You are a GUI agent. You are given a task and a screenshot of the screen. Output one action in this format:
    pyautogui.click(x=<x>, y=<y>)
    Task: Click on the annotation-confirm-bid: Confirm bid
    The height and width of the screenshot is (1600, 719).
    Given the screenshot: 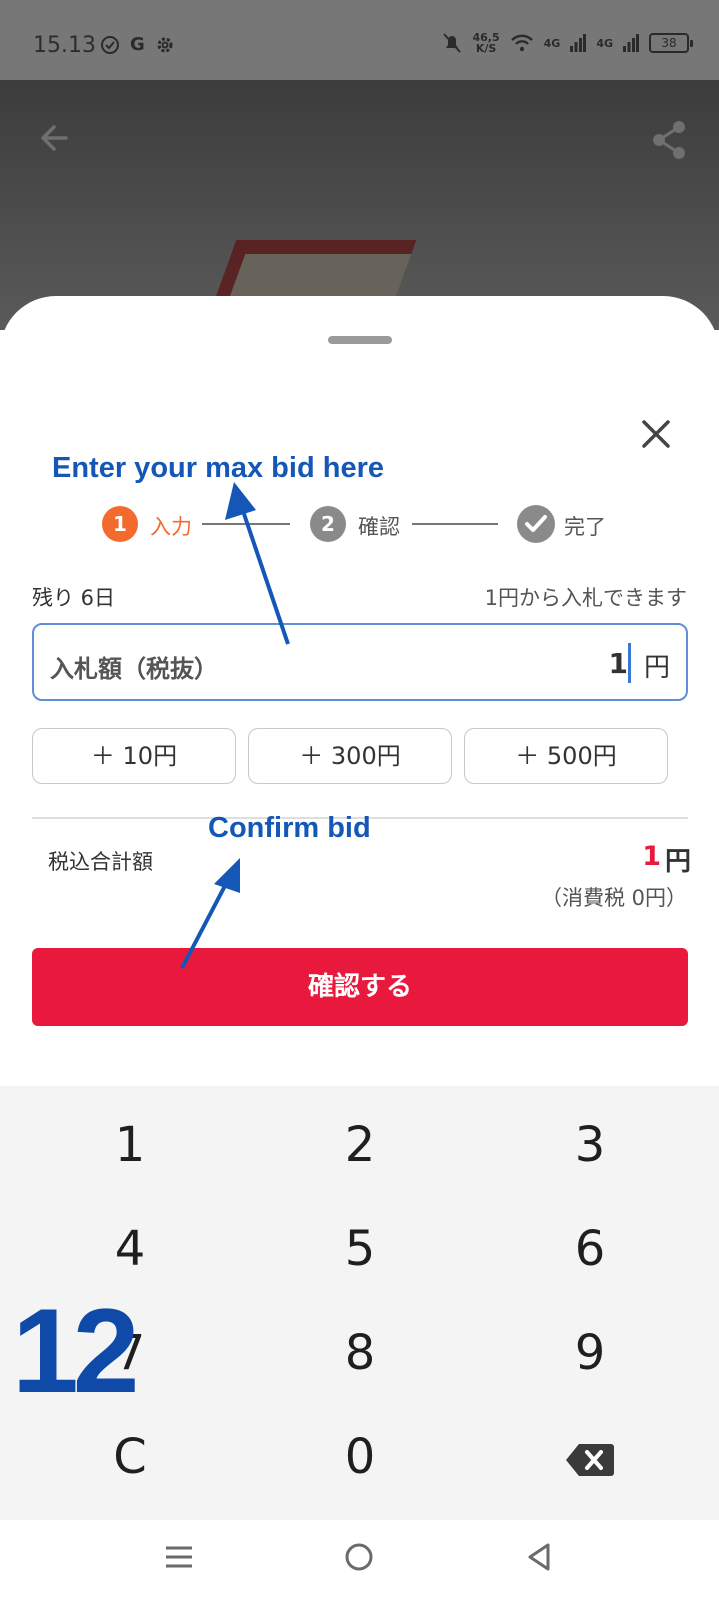 What is the action you would take?
    pyautogui.click(x=289, y=828)
    